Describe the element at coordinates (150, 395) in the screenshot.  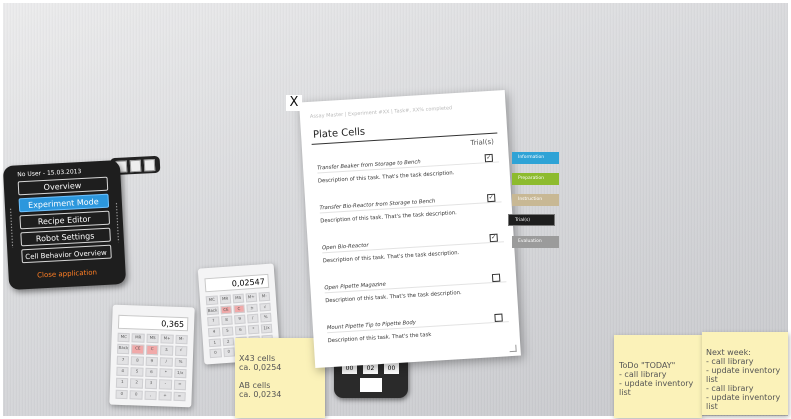
I see `calculator-key: ,` at that location.